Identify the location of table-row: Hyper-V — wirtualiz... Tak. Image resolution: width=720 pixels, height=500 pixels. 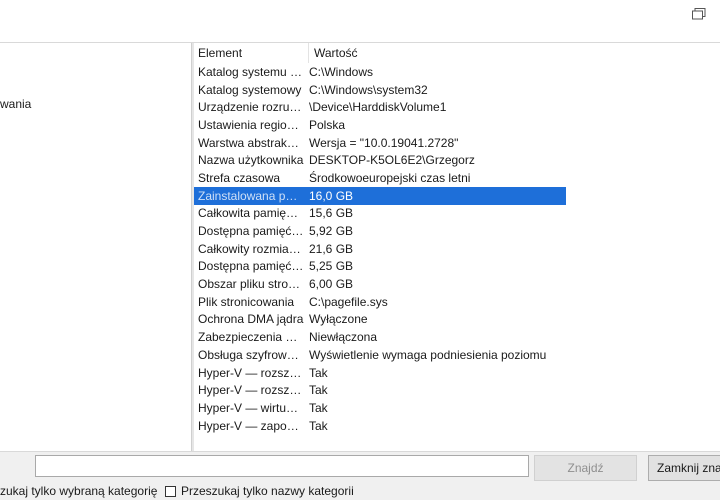
(457, 408).